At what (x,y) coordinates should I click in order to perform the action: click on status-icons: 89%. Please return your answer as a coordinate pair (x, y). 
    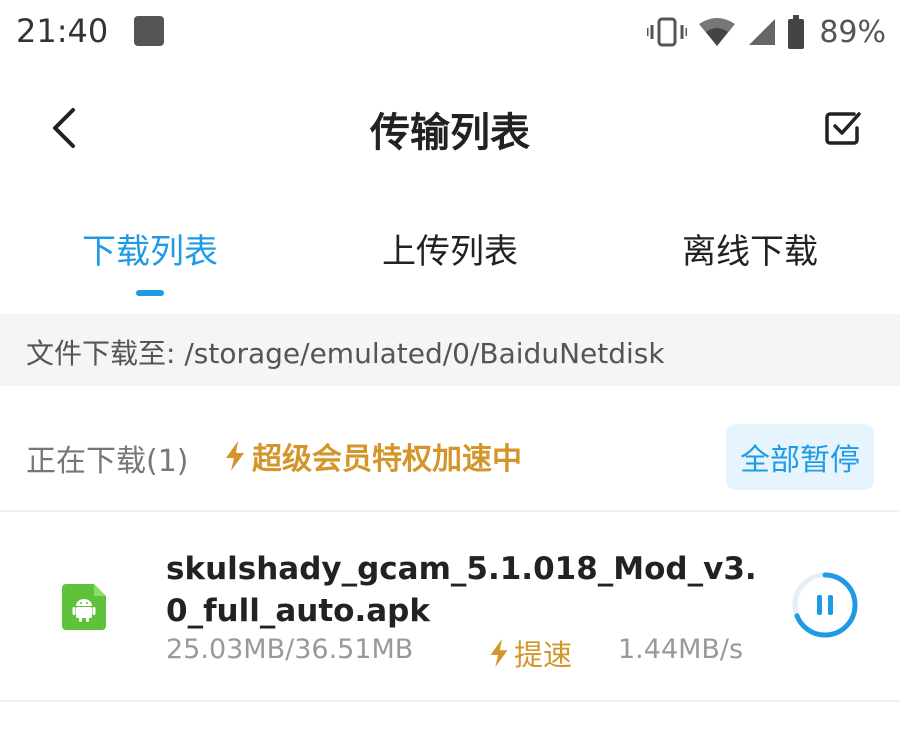
    Looking at the image, I should click on (766, 32).